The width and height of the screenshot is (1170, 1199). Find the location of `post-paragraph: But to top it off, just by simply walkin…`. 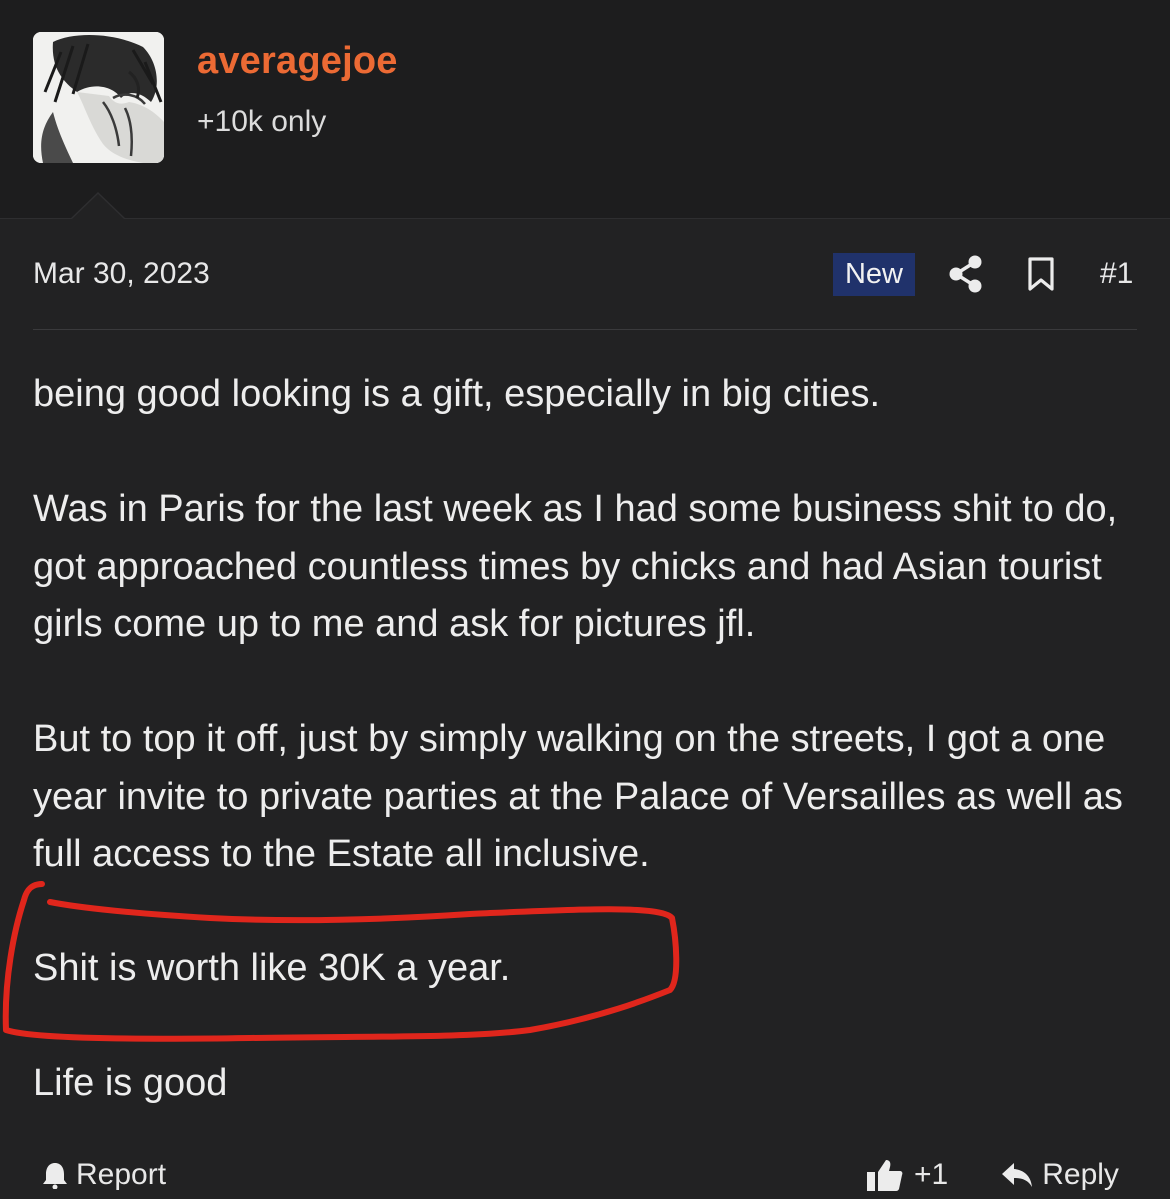

post-paragraph: But to top it off, just by simply walkin… is located at coordinates (578, 796).